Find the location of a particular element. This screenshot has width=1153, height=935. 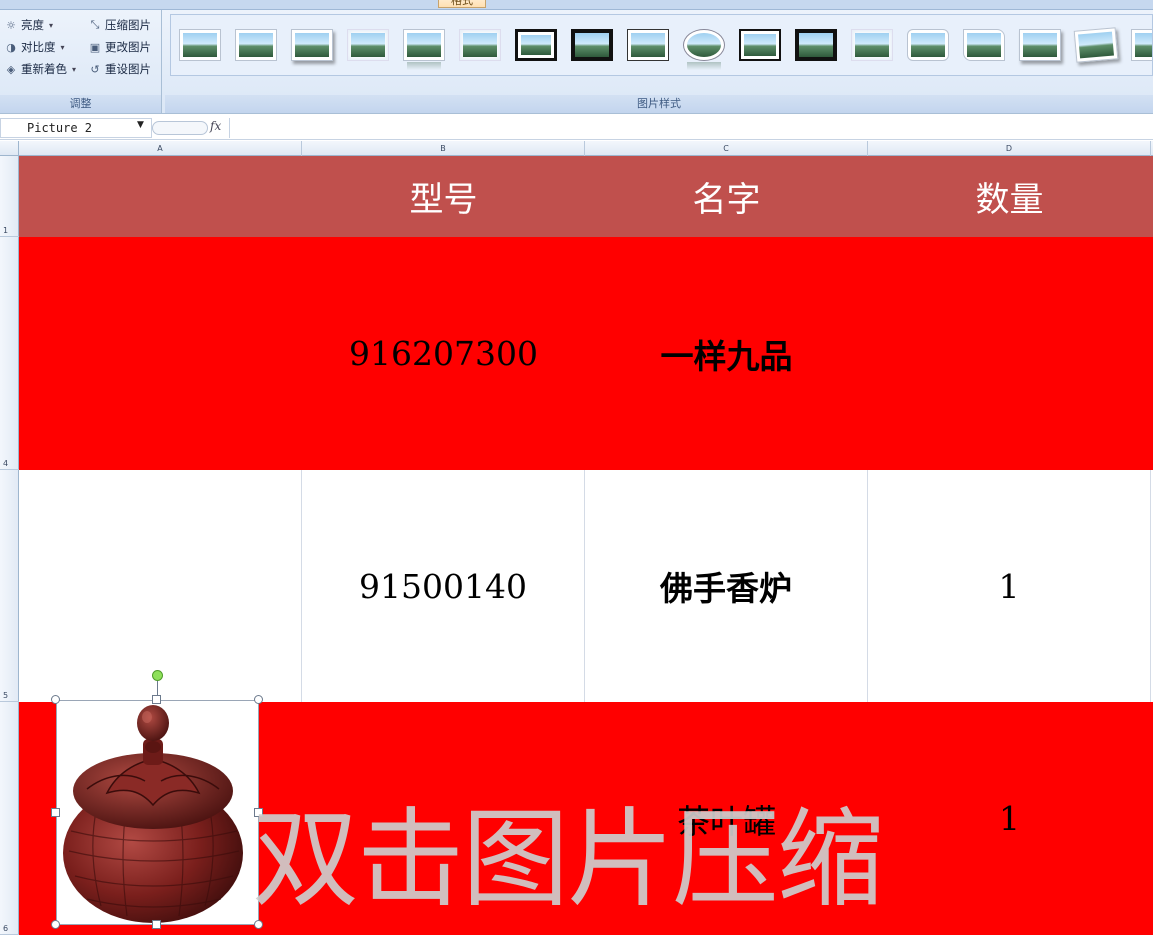

cell-a1 is located at coordinates (160, 196).